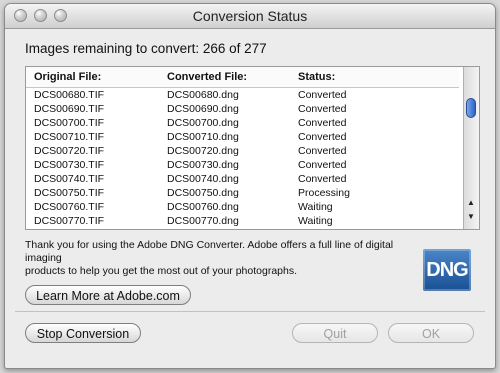 This screenshot has width=500, height=373. Describe the element at coordinates (244, 179) in the screenshot. I see `table-row: DCS00740.TIF DCS00740.dng Converted` at that location.